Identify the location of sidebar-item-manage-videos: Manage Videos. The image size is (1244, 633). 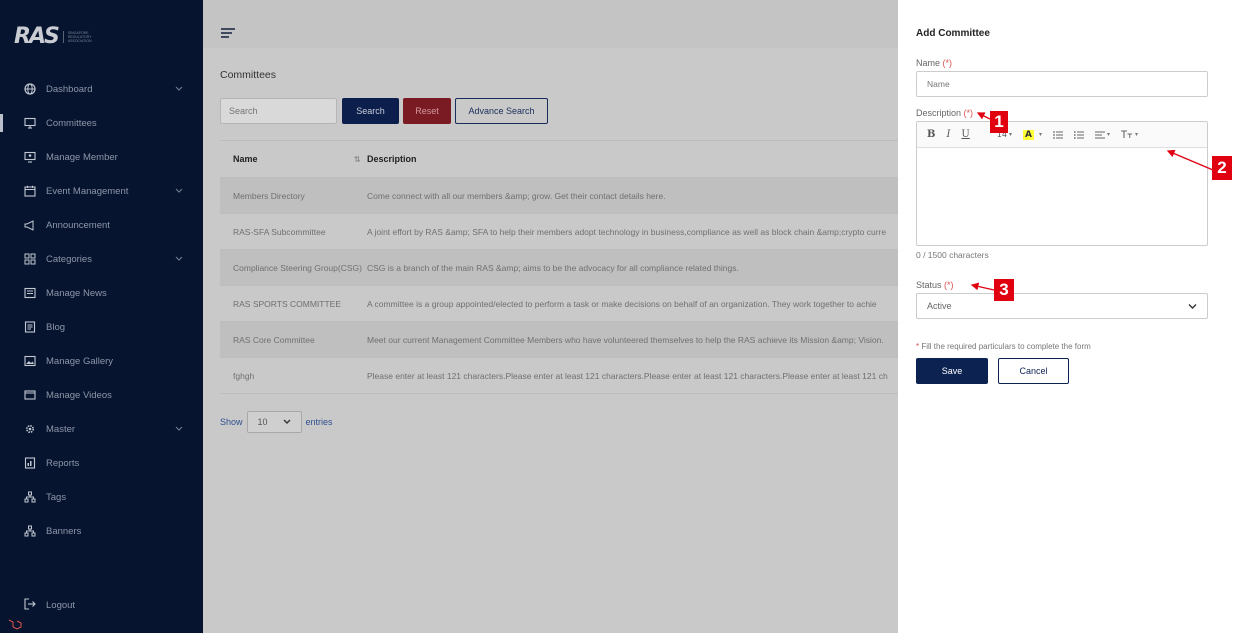
(101, 395).